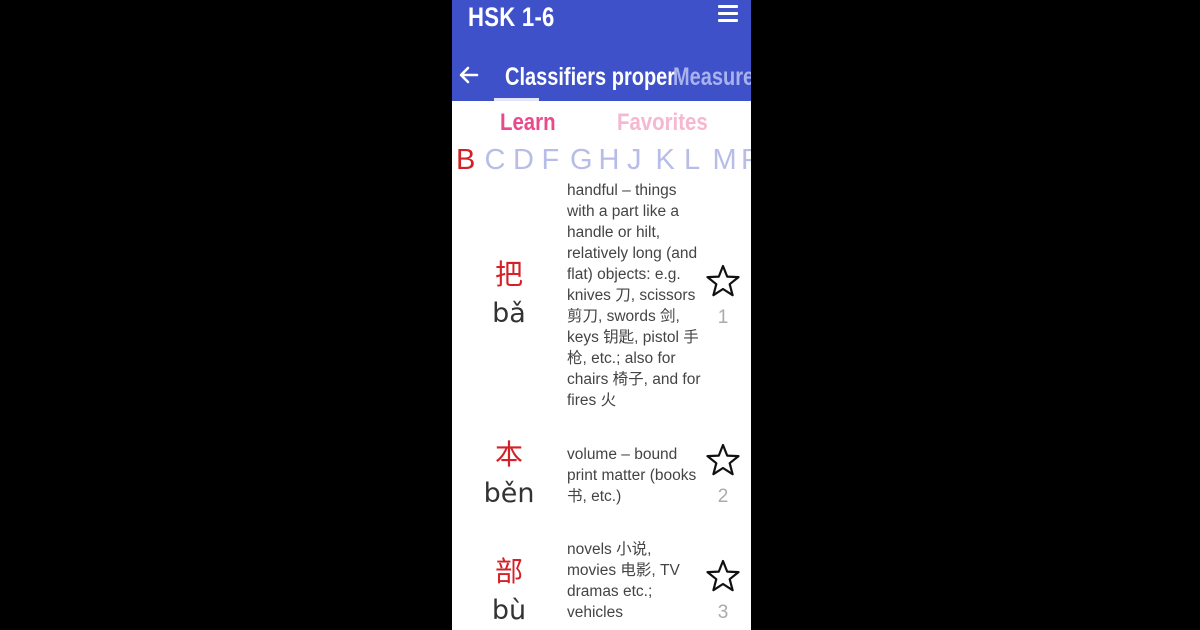 This screenshot has height=630, width=1200. What do you see at coordinates (508, 571) in the screenshot?
I see `entry-hanzi: 部` at bounding box center [508, 571].